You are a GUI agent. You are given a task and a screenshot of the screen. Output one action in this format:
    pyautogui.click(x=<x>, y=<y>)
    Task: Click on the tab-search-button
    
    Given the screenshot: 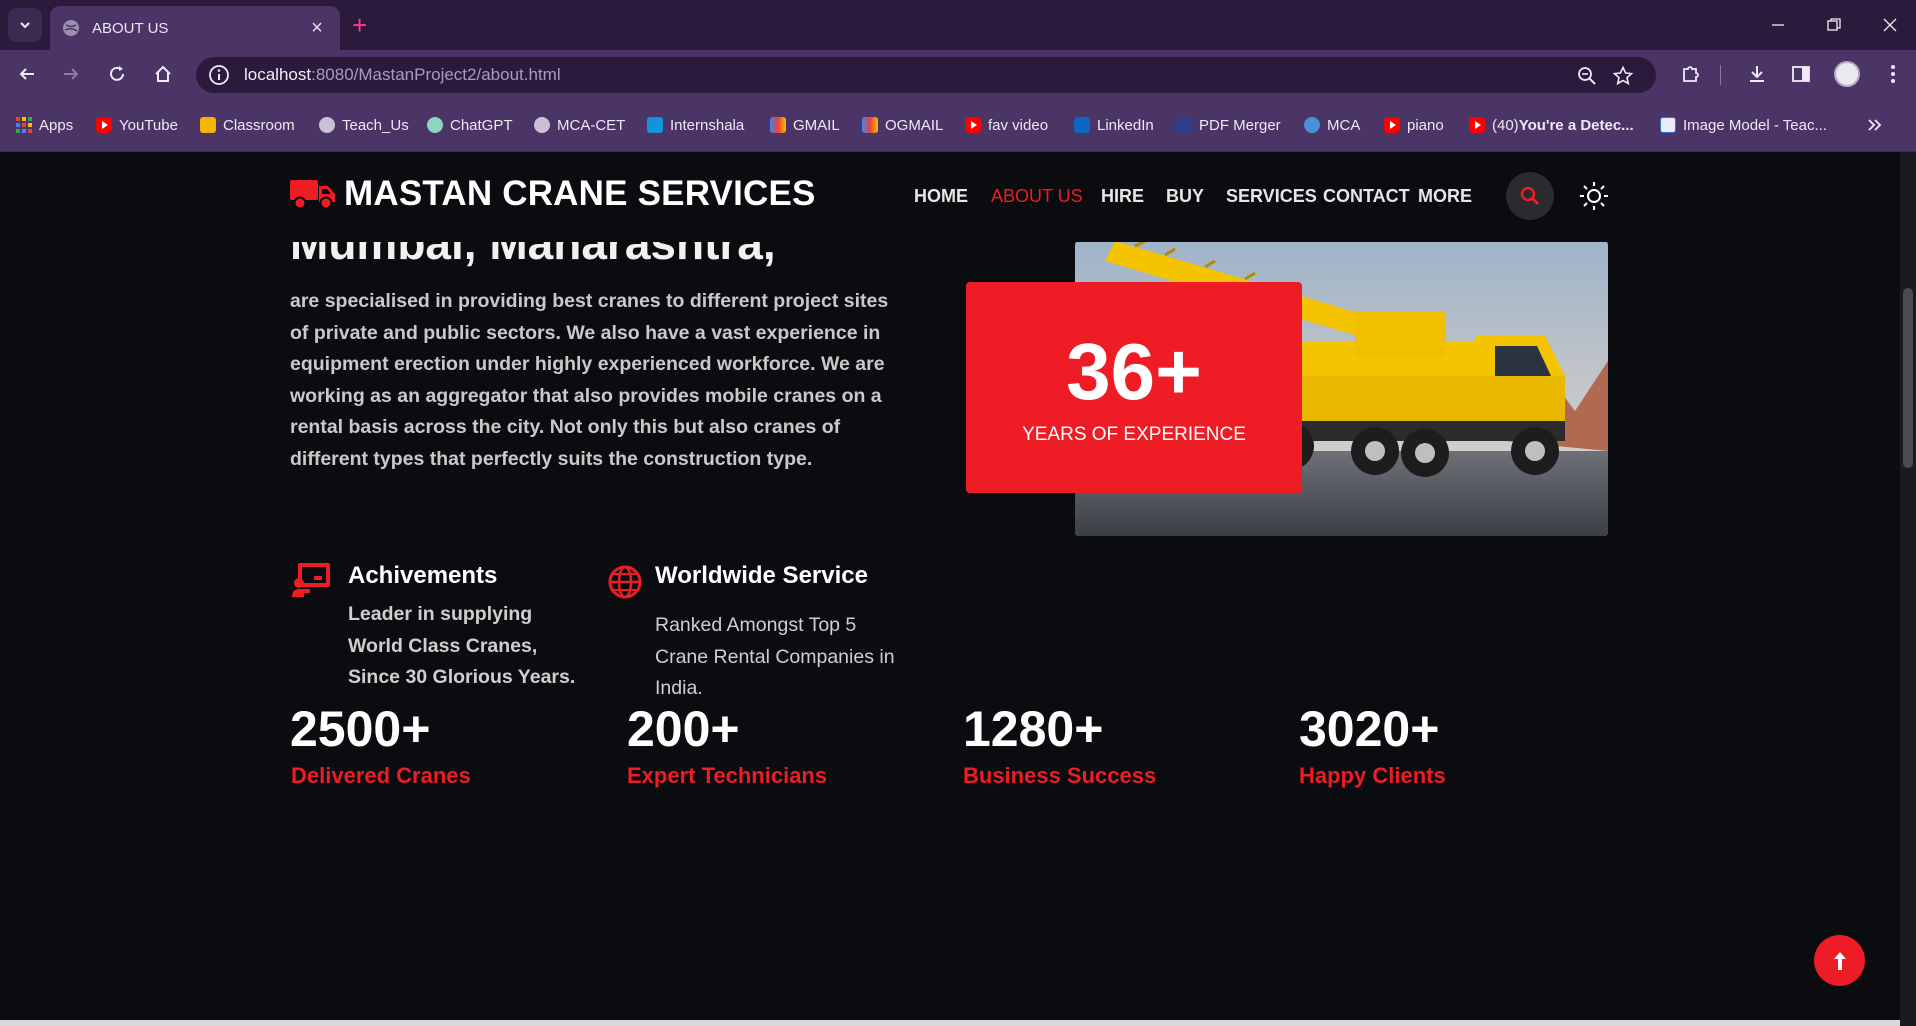 What is the action you would take?
    pyautogui.click(x=25, y=25)
    